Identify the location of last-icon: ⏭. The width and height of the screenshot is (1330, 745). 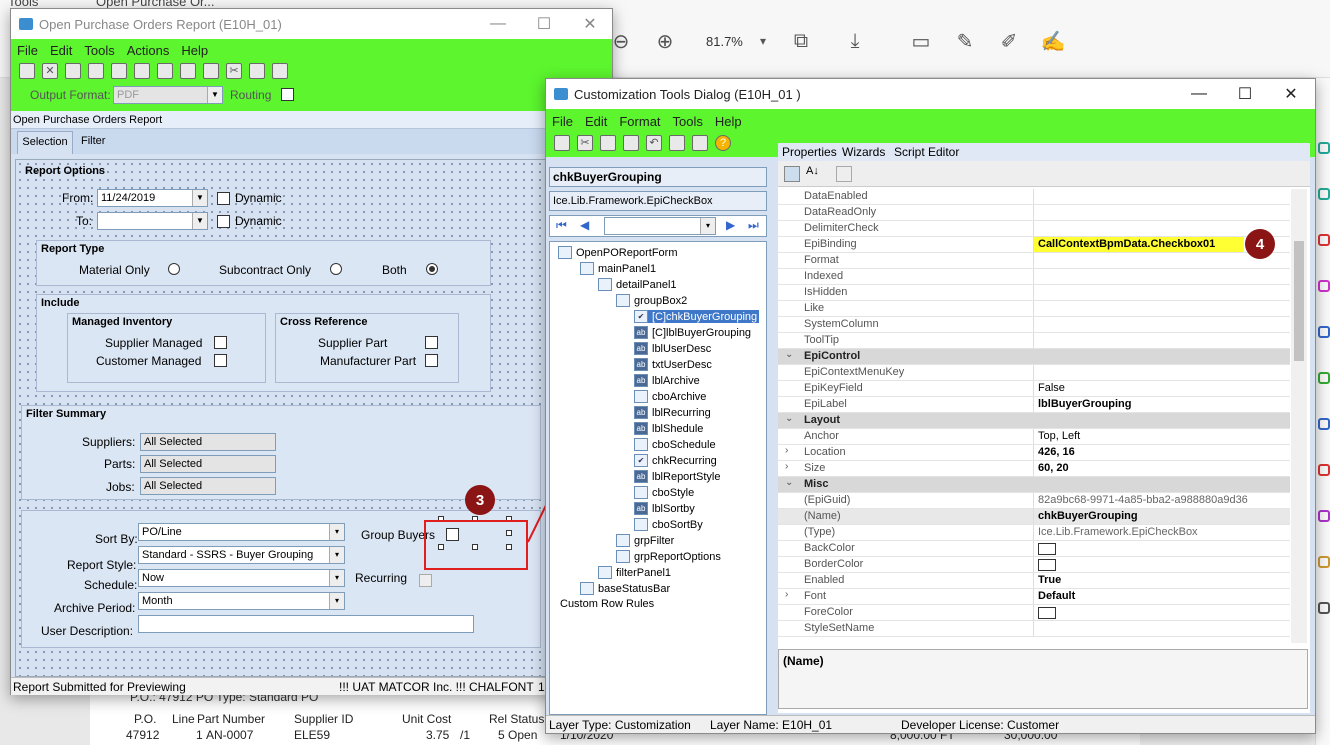
(753, 225).